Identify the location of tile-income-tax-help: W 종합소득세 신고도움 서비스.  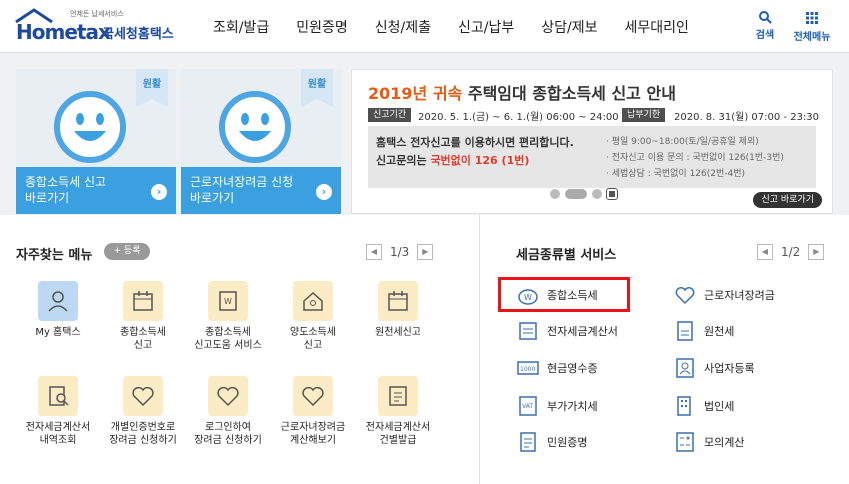
(228, 316).